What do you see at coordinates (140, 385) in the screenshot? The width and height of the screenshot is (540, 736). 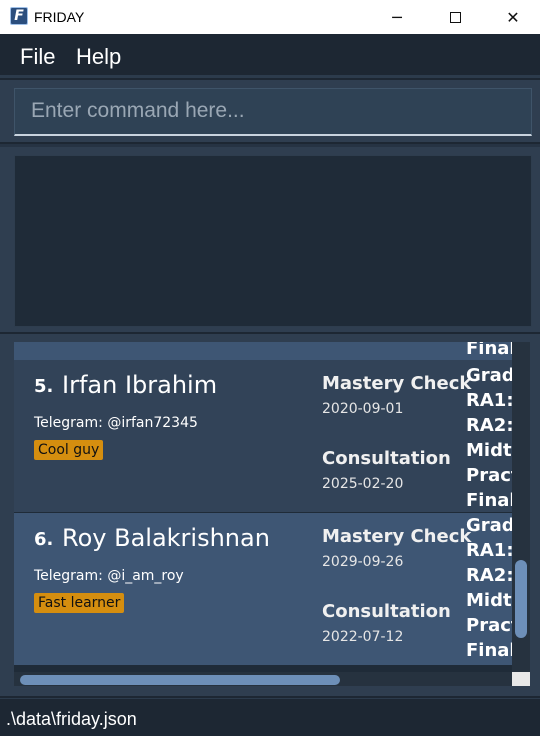 I see `student-name: Irfan Ibrahim` at bounding box center [140, 385].